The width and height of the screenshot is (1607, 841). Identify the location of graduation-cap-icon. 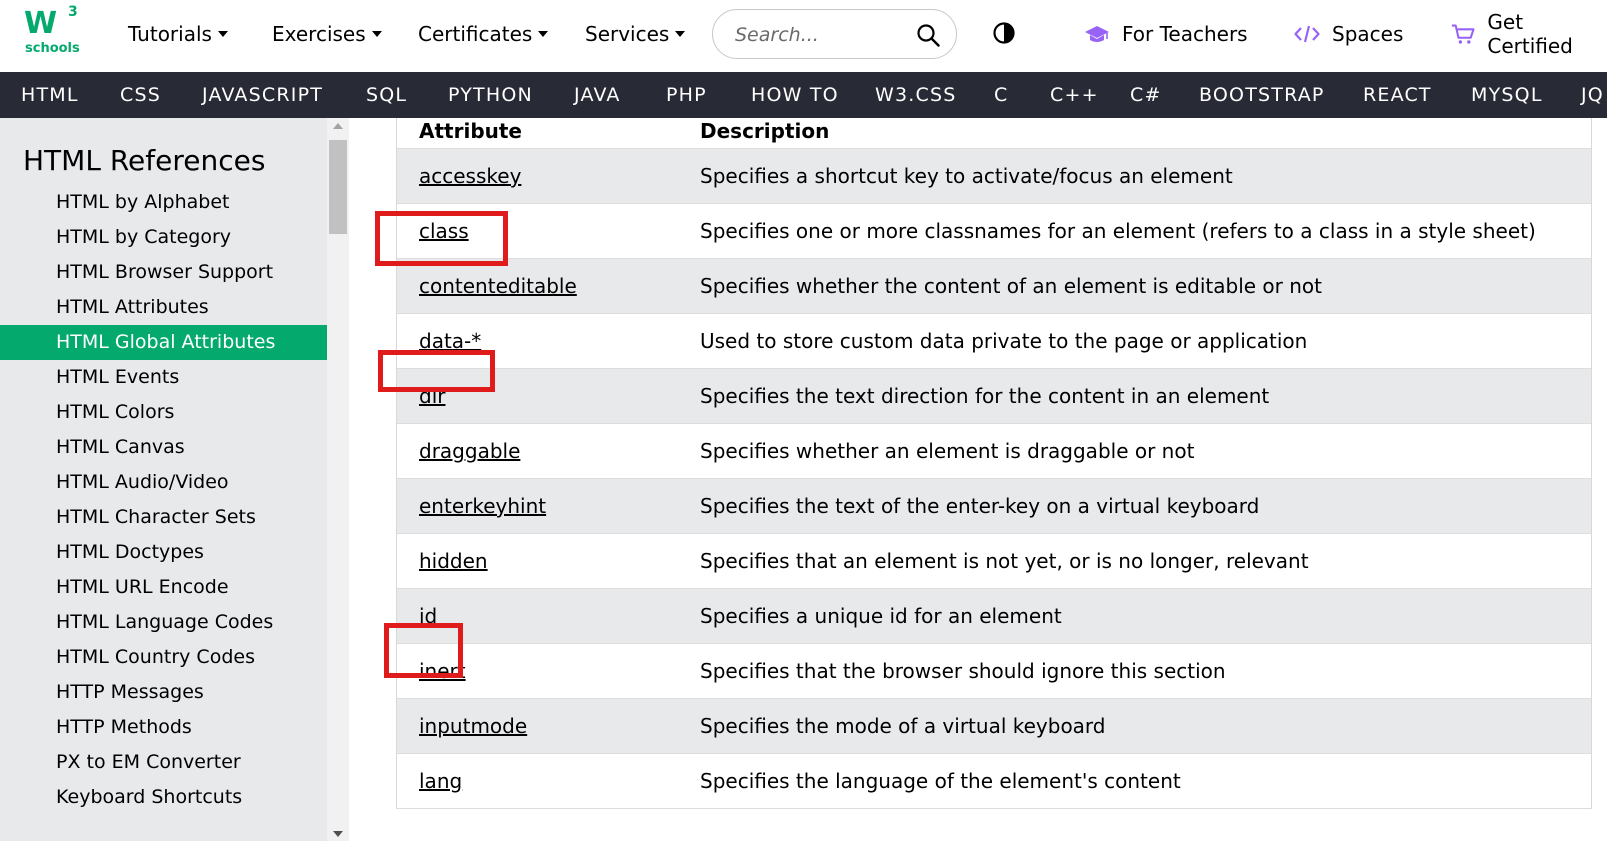
(1097, 34).